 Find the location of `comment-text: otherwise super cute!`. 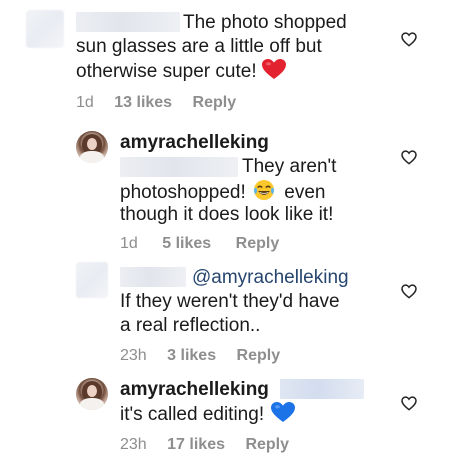

comment-text: otherwise super cute! is located at coordinates (181, 71).